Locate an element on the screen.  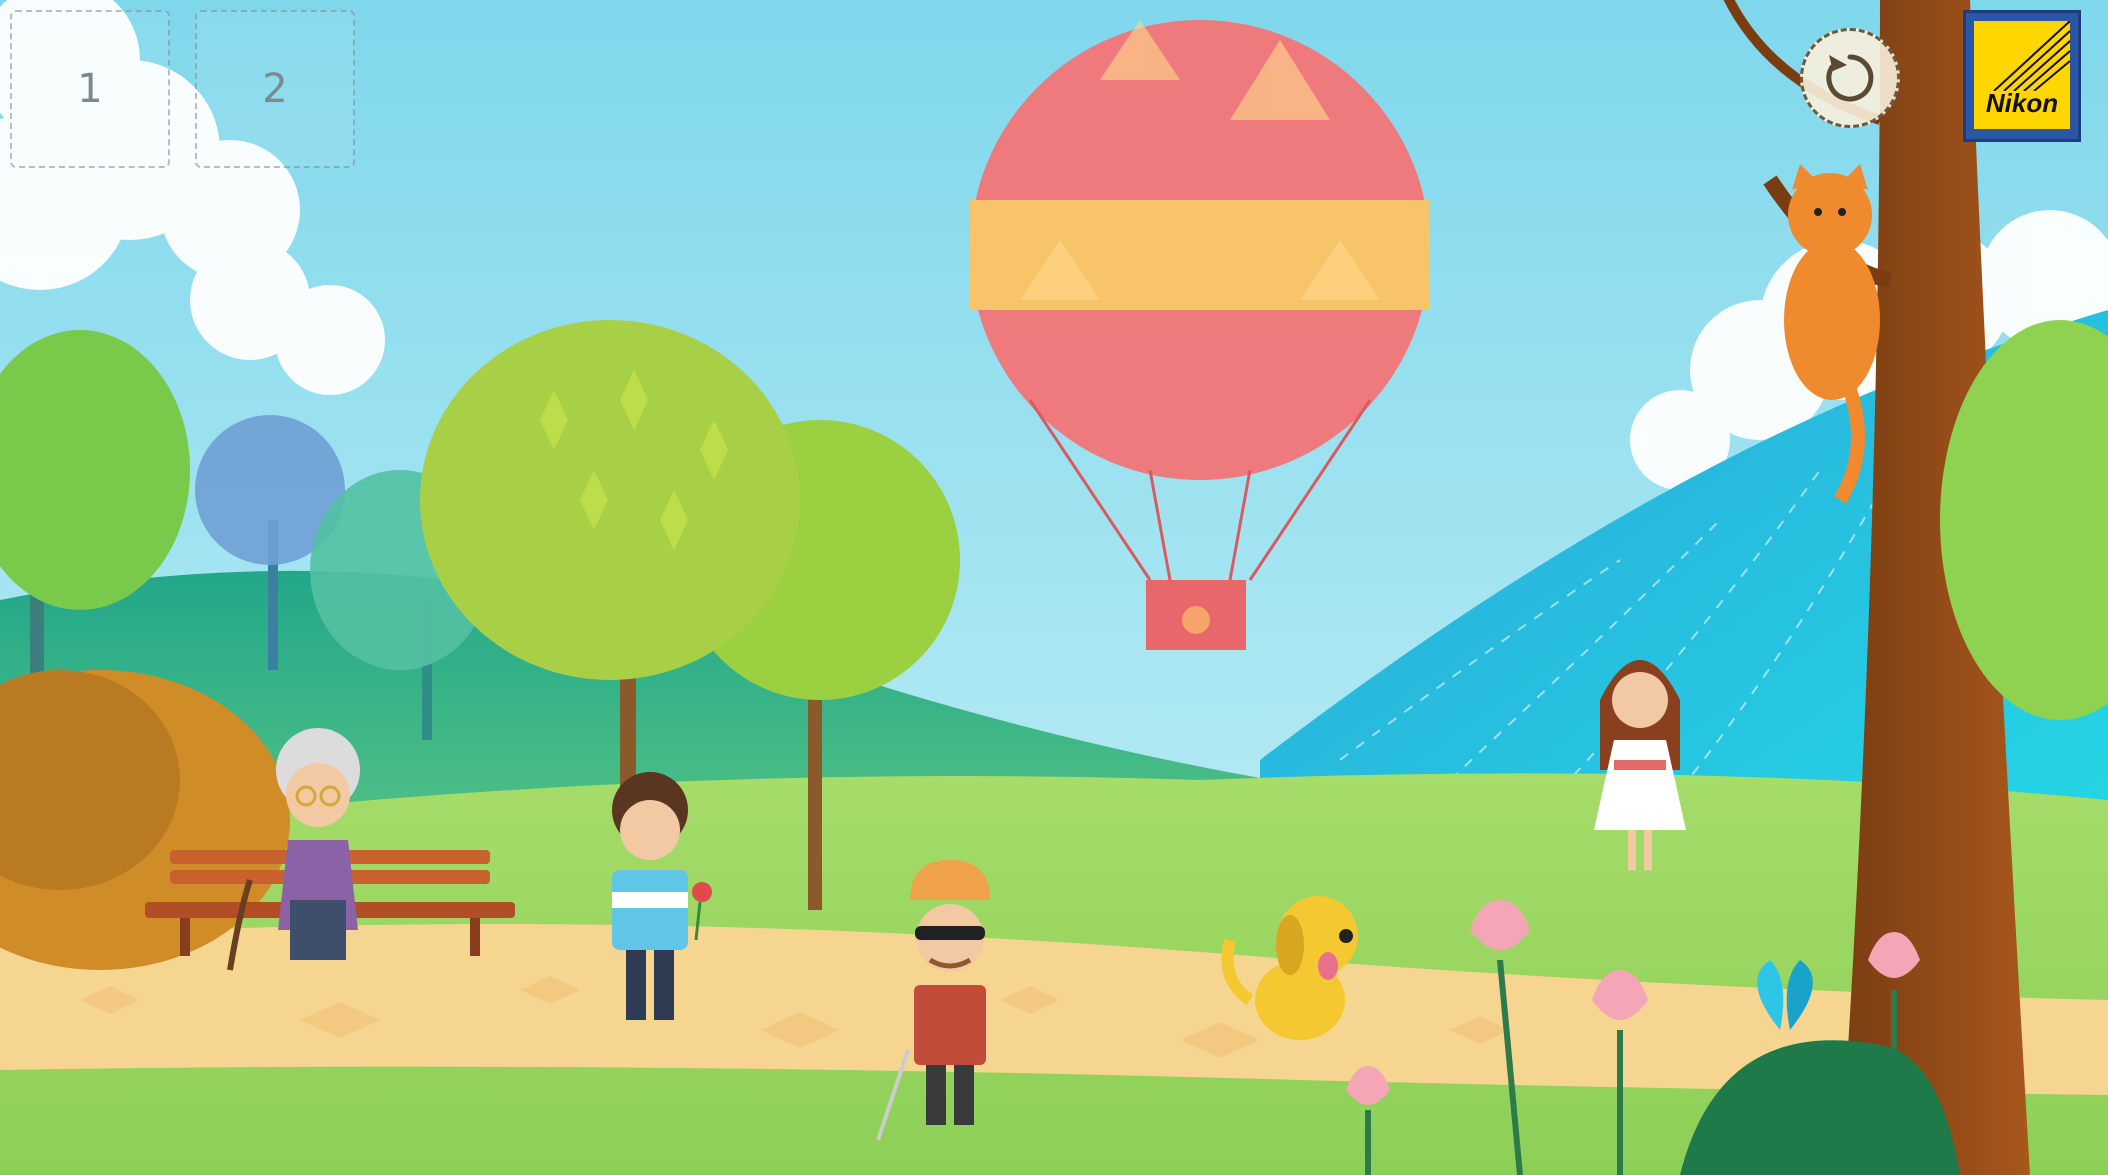
reset-button is located at coordinates (1850, 78).